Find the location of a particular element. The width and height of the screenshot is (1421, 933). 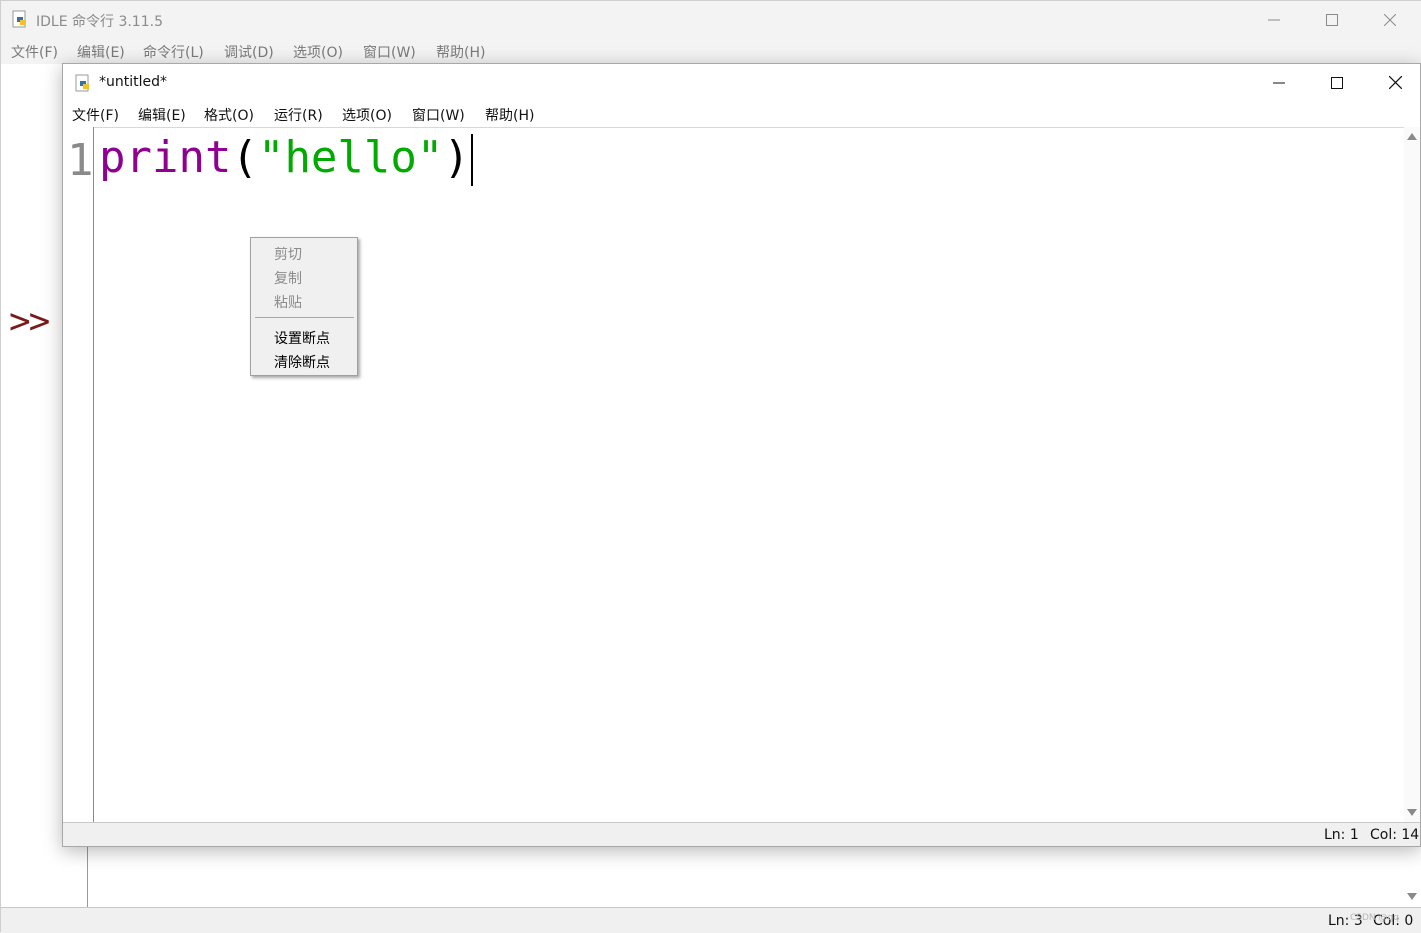

shell-menu-edit: 编辑(E) is located at coordinates (101, 52).